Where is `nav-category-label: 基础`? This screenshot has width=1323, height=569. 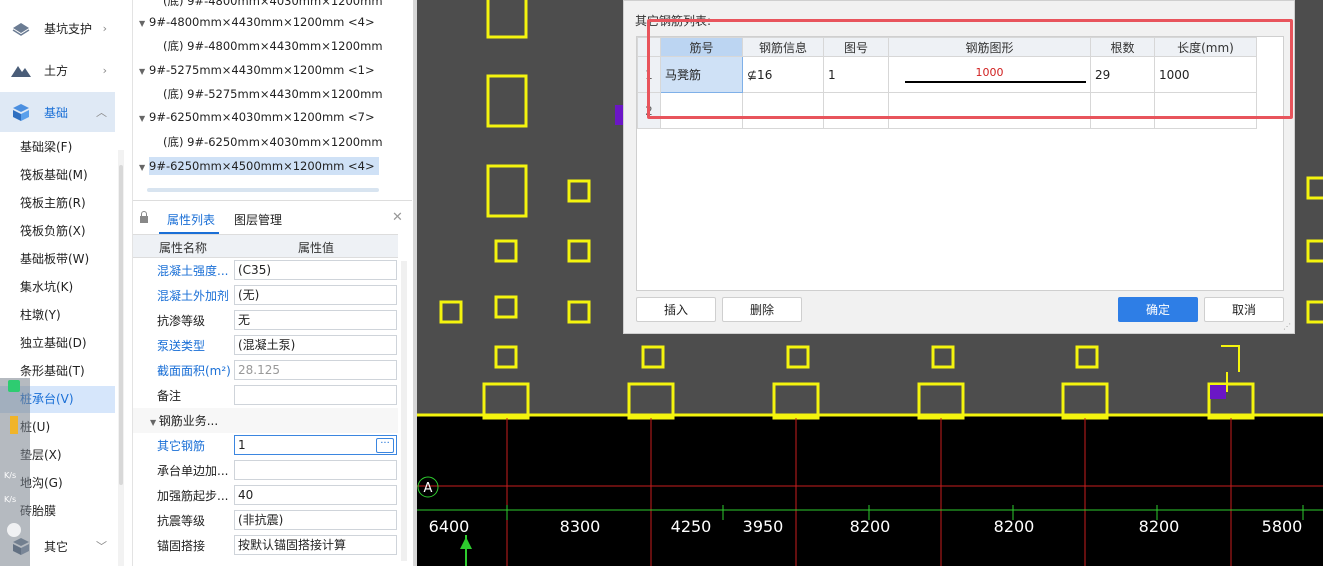
nav-category-label: 基础 is located at coordinates (56, 112).